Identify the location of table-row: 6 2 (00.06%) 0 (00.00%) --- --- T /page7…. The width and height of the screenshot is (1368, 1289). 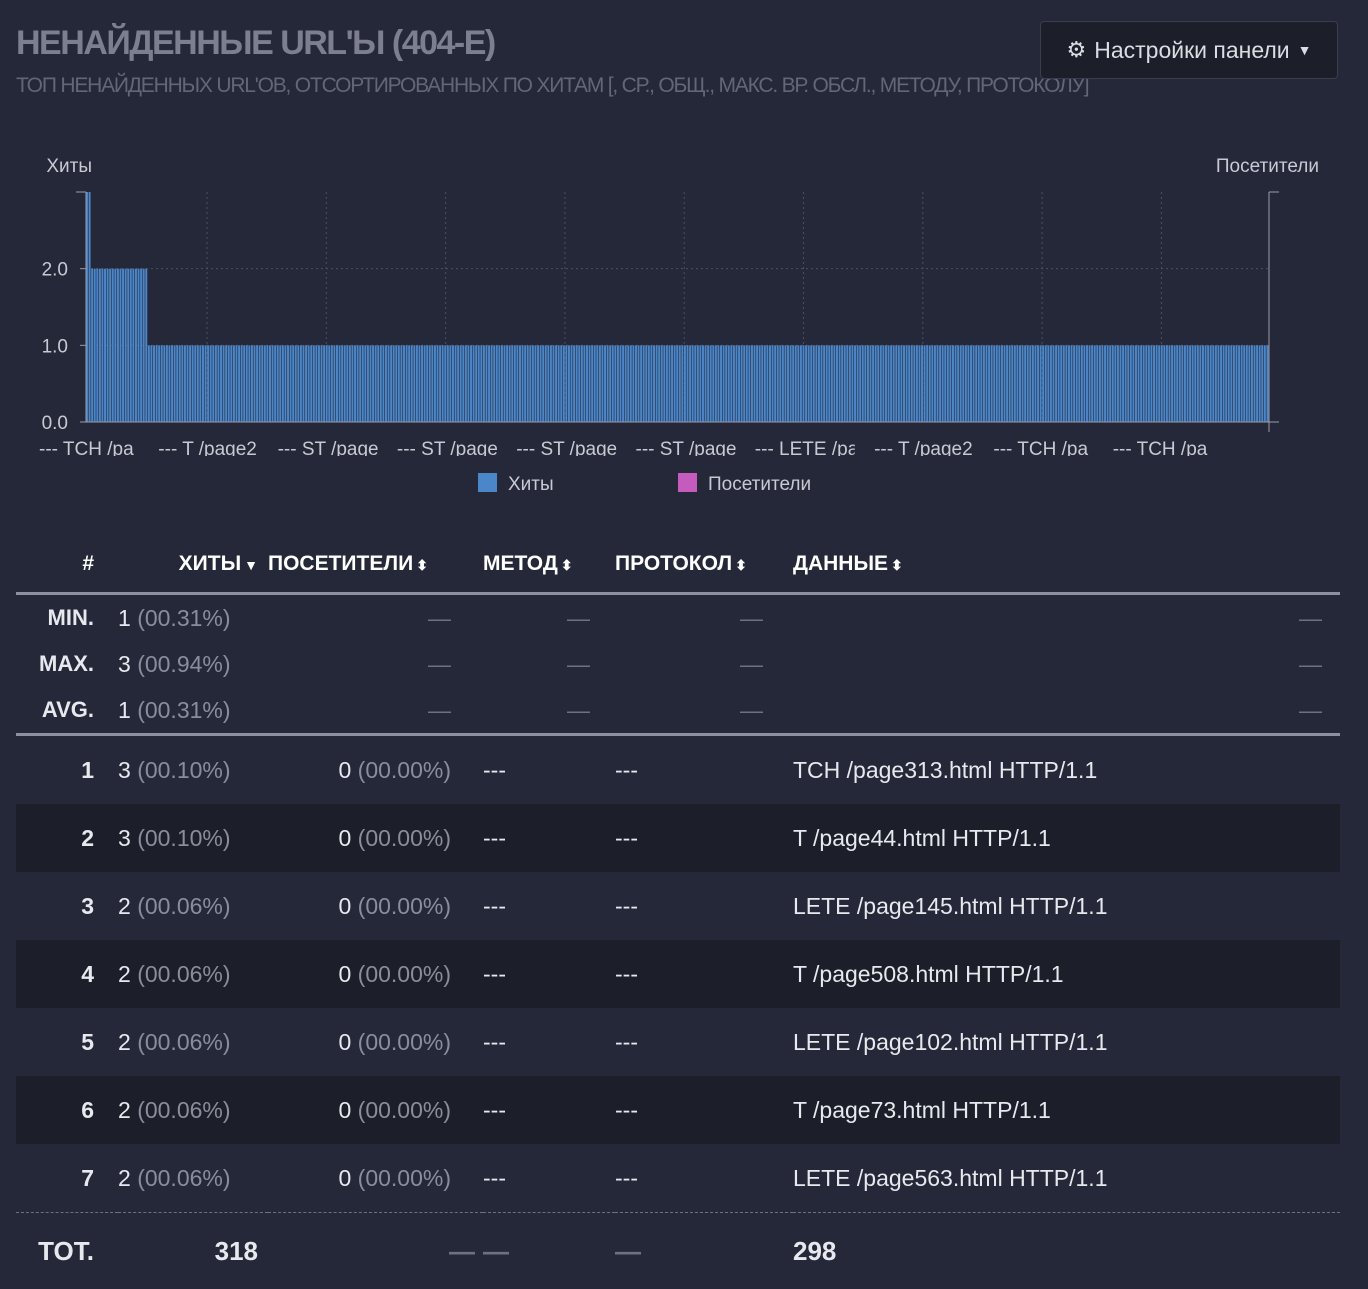
(678, 1110).